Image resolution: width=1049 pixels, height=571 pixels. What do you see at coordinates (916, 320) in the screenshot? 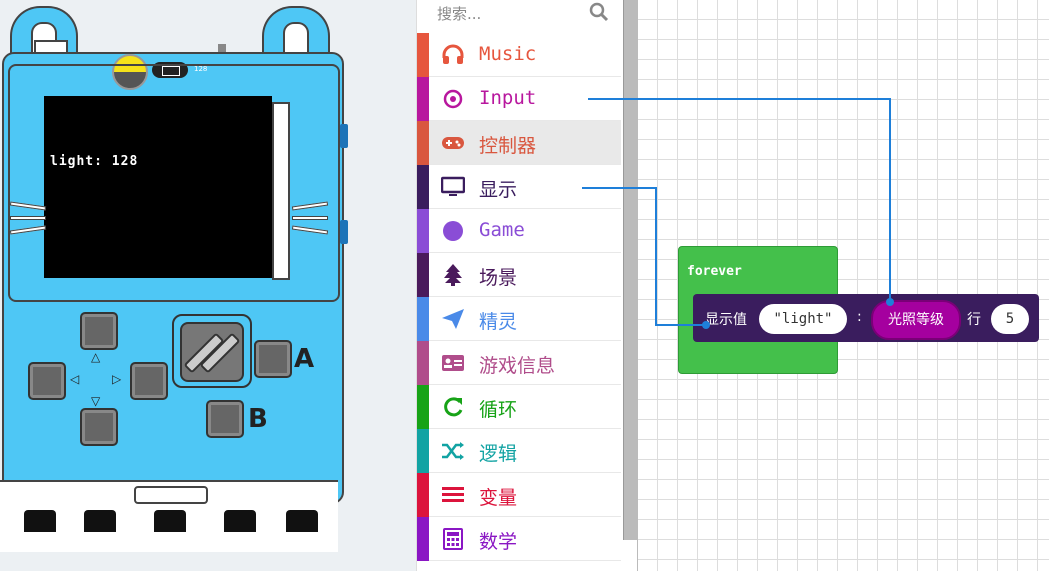
I see `light-level-block: 光照等级` at bounding box center [916, 320].